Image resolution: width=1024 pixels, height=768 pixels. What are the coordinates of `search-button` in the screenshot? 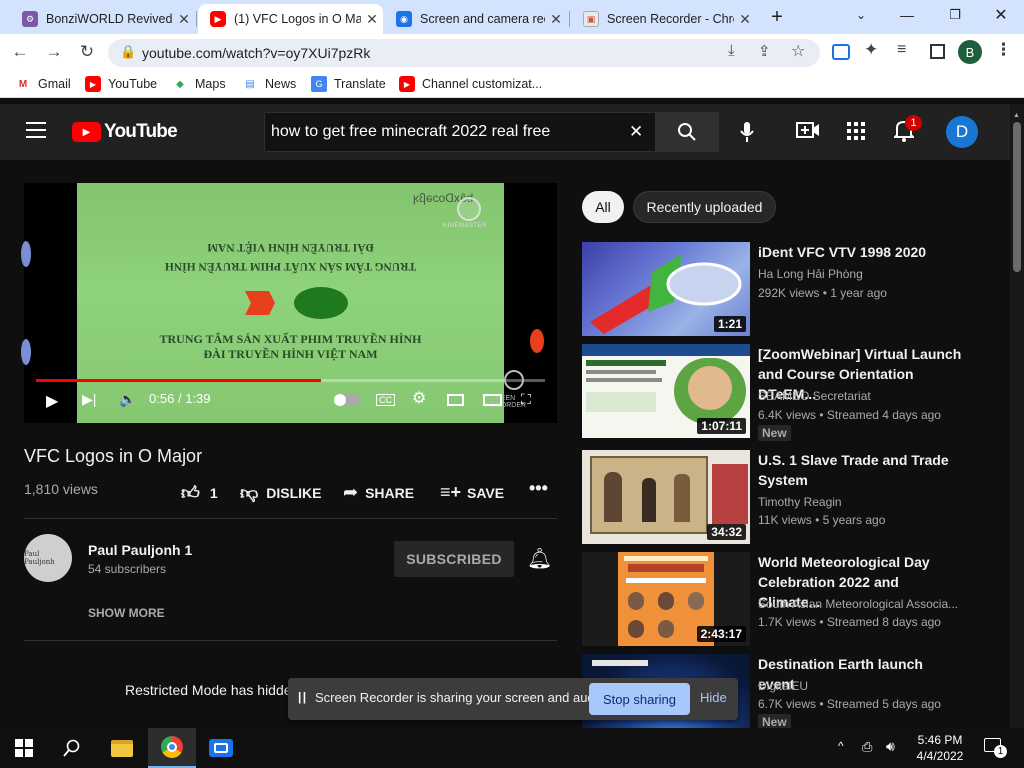 It's located at (687, 132).